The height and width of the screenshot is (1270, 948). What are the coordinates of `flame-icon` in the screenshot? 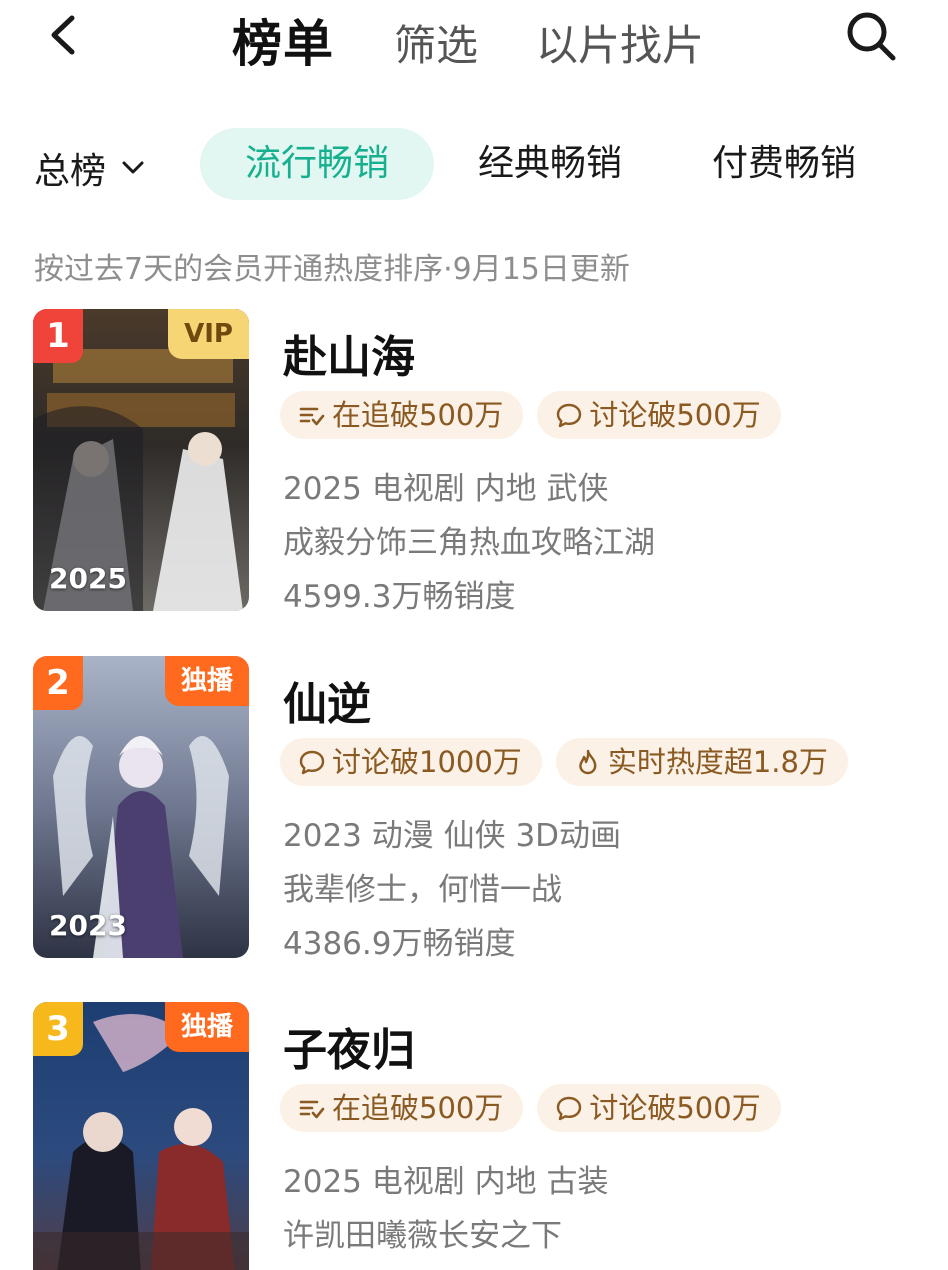 It's located at (588, 762).